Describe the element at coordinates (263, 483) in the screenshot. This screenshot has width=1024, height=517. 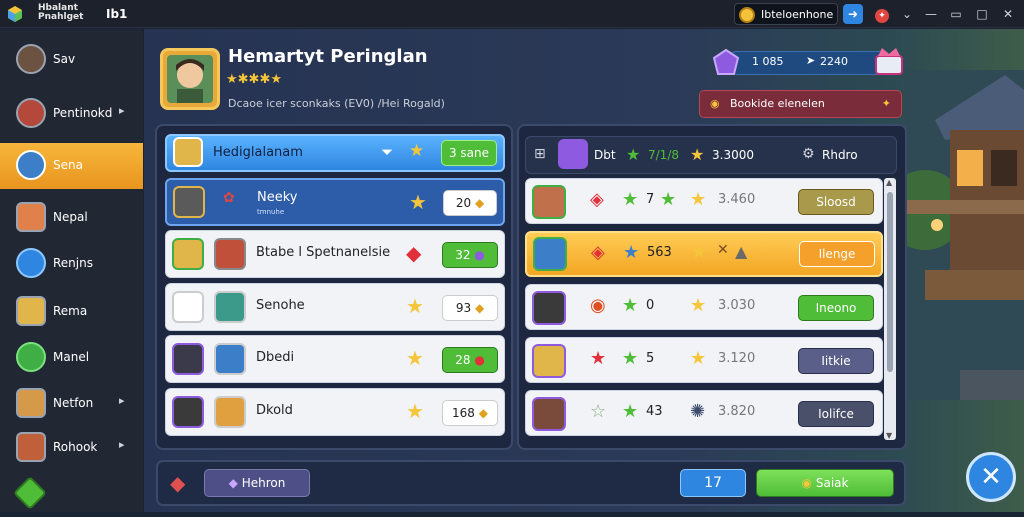
I see `secondary-button-label: Hehron` at that location.